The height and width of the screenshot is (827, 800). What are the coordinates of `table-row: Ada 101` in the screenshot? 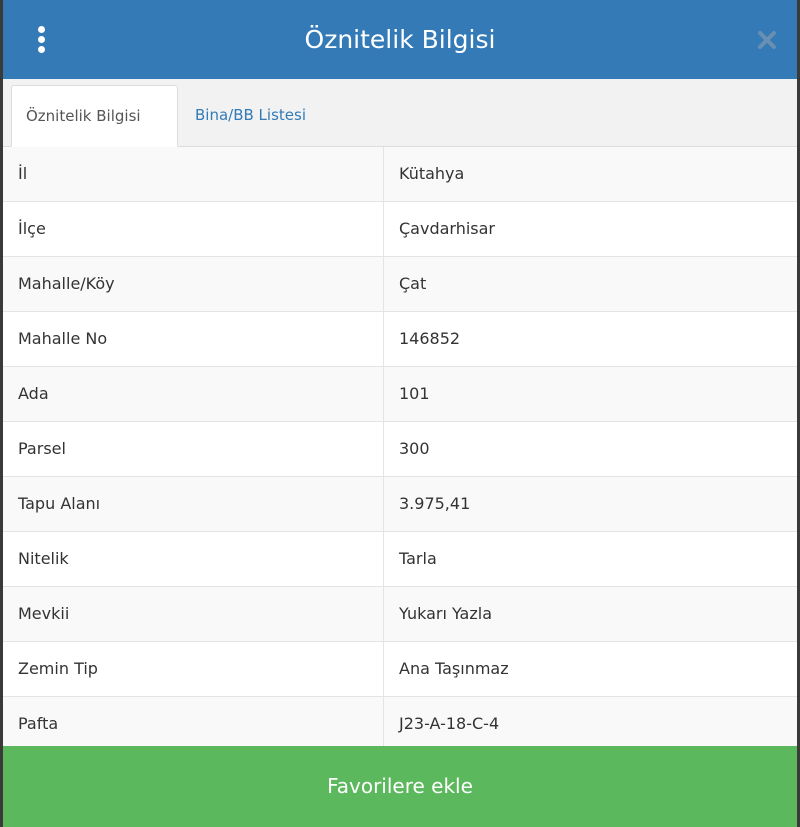 It's located at (400, 394).